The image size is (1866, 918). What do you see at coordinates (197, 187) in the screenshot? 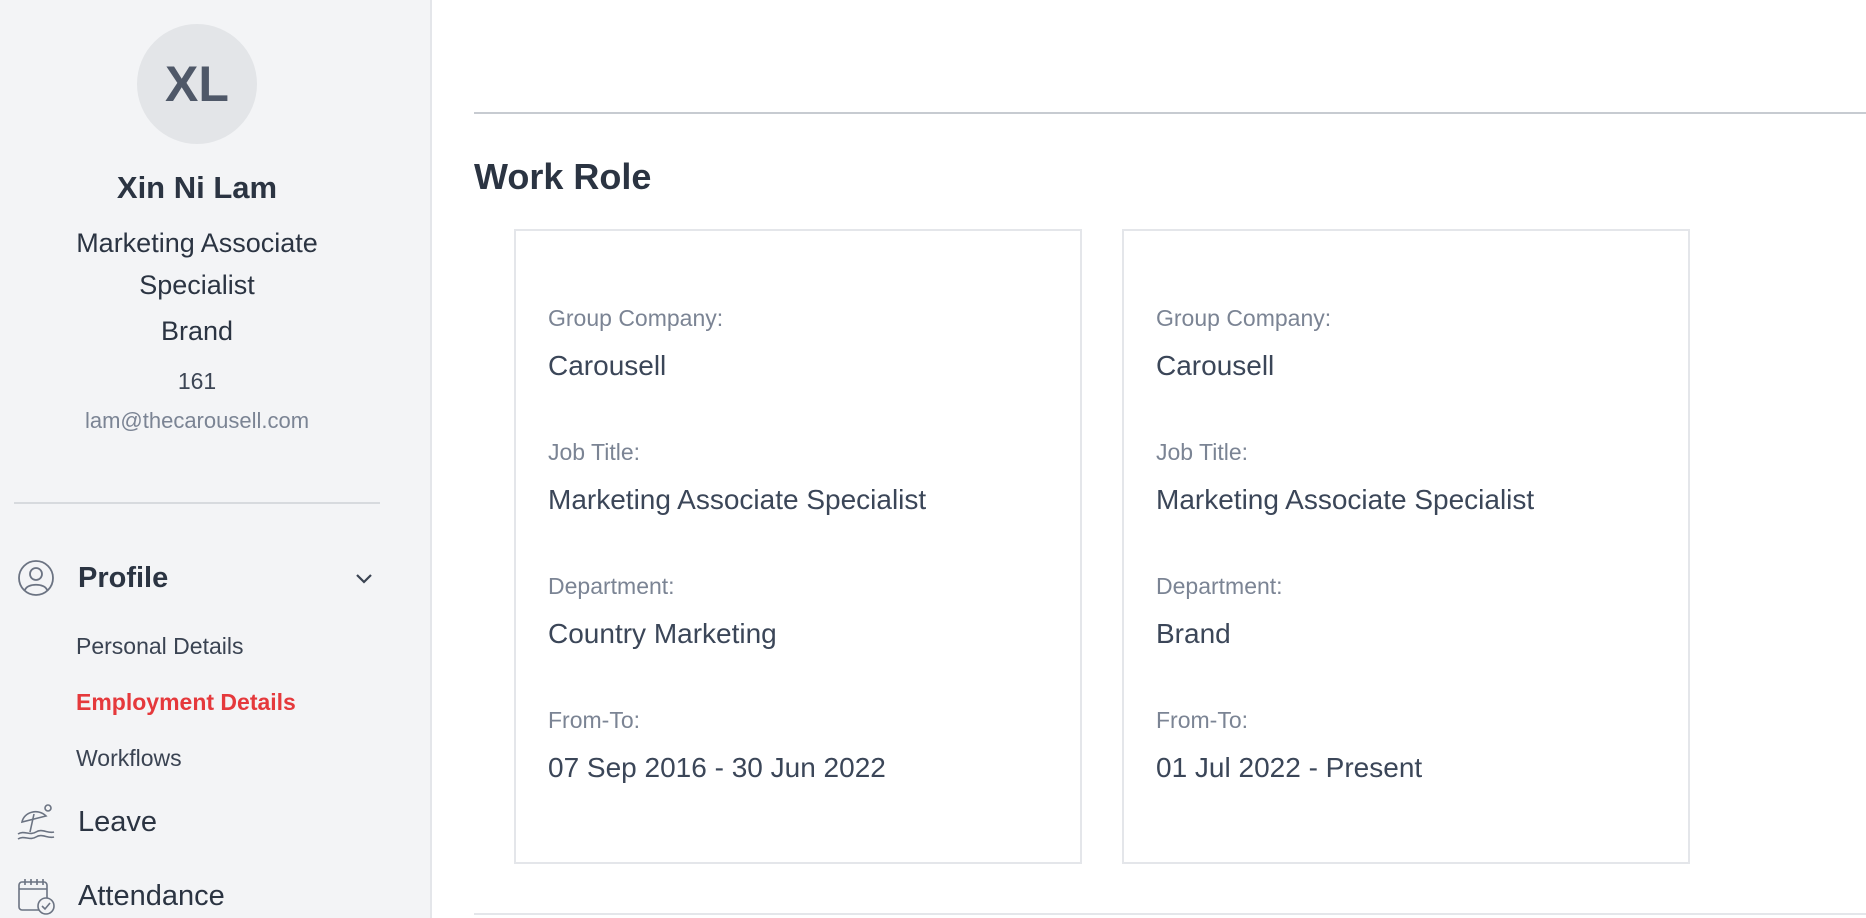
I see `employee-name: Xin Ni Lam` at bounding box center [197, 187].